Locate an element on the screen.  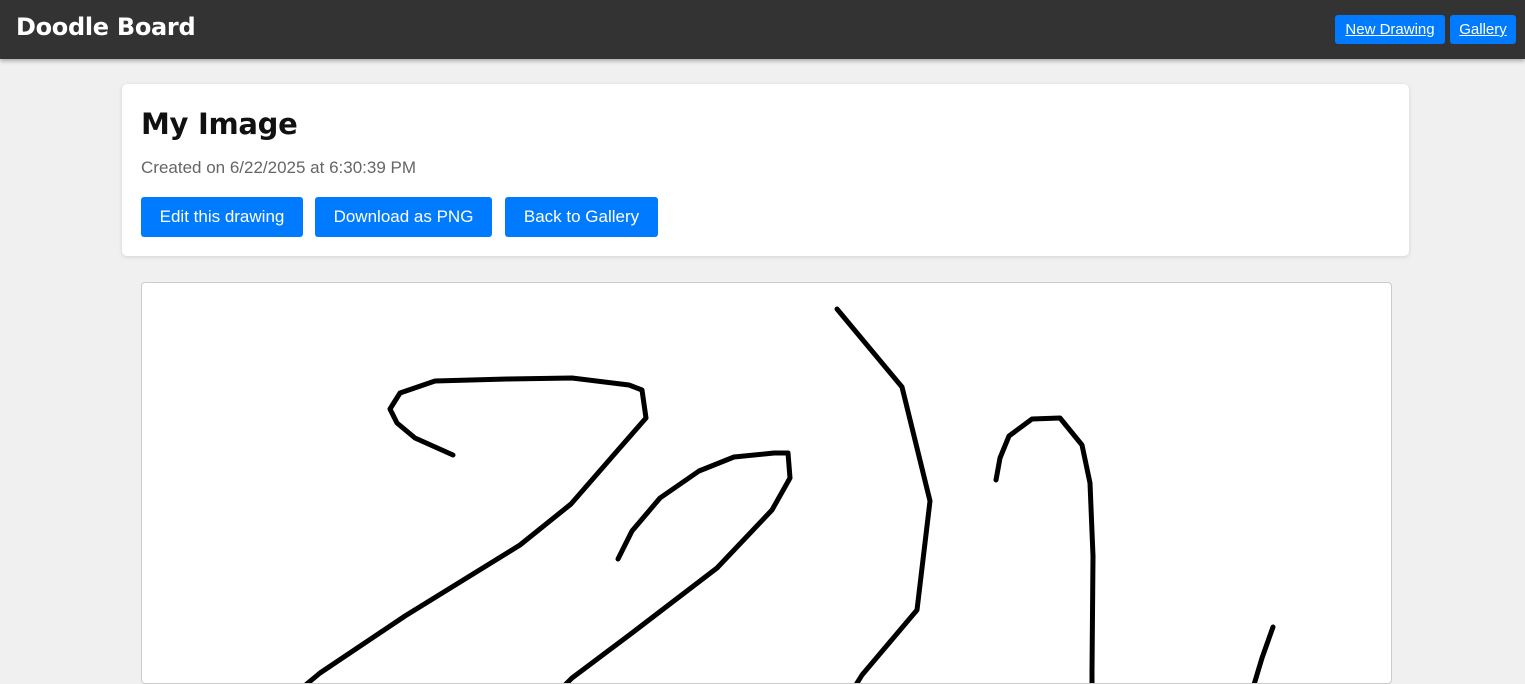
top-navigation-bar: Doodle Board New Drawing Gallery is located at coordinates (762, 29).